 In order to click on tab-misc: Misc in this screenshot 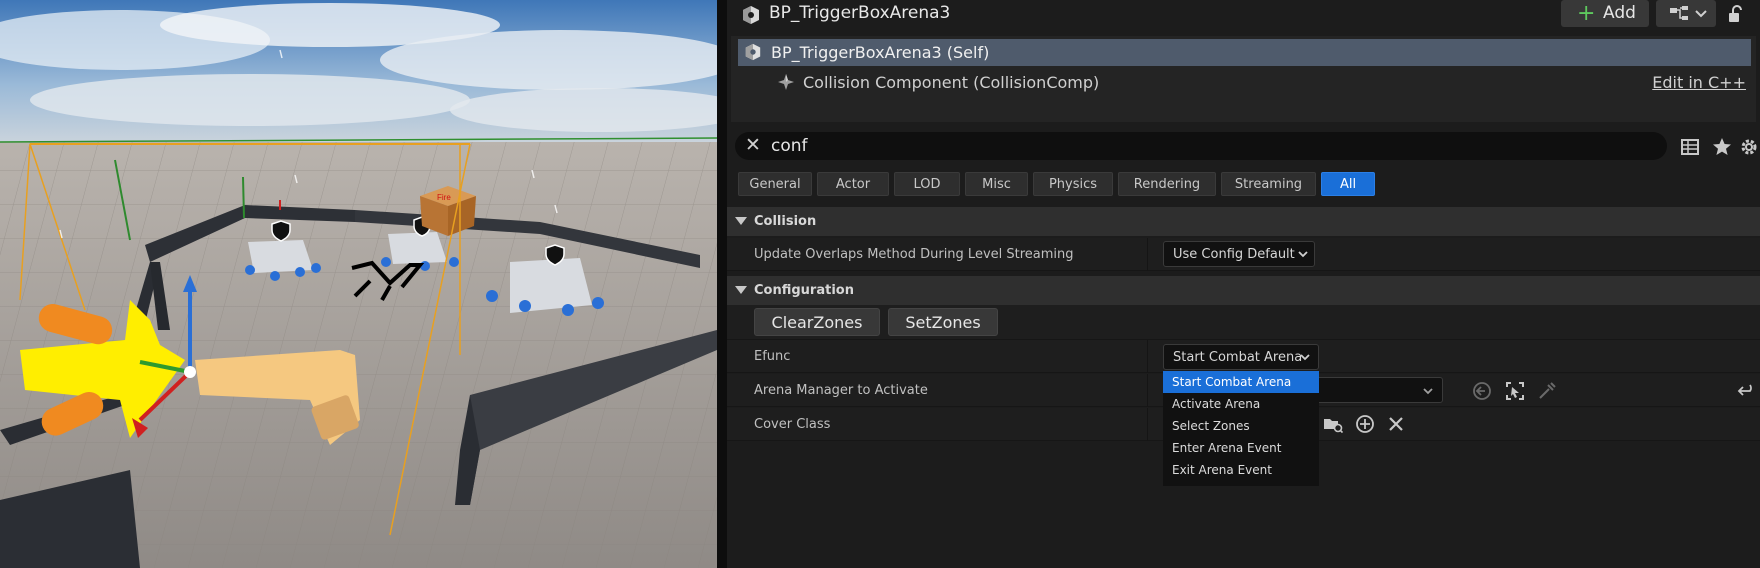, I will do `click(996, 184)`.